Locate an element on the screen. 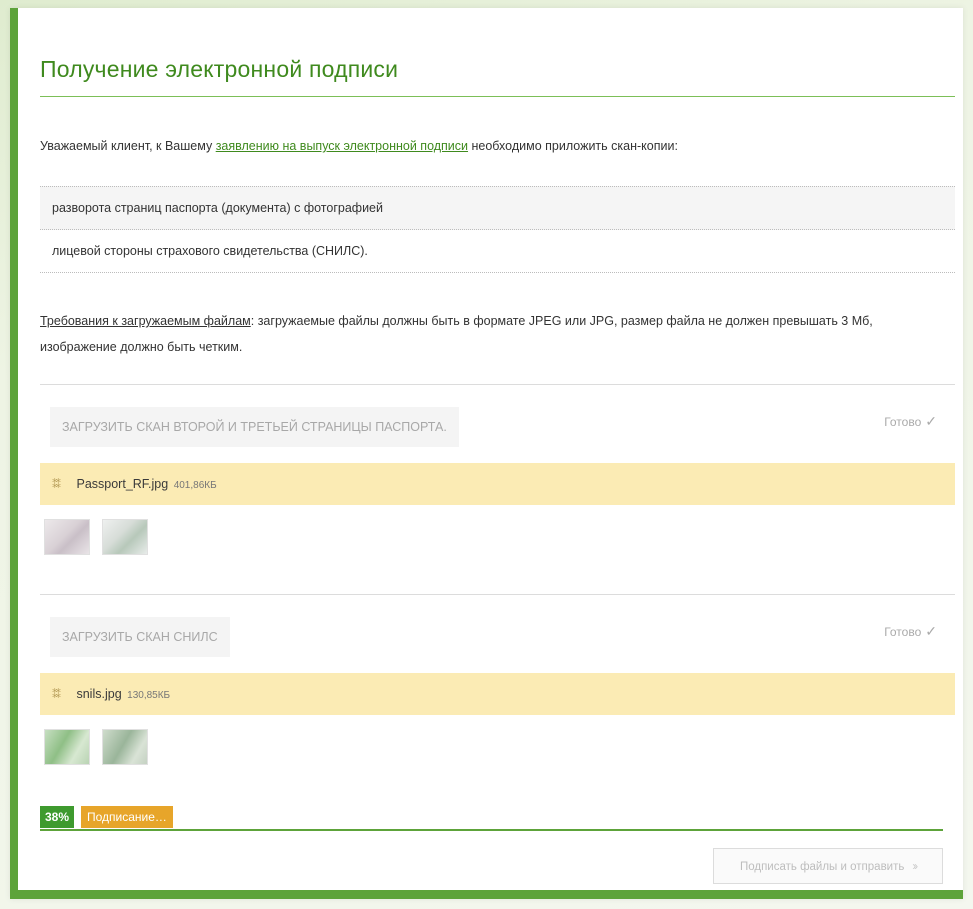 The height and width of the screenshot is (909, 973). progress-percent-badge: 38% is located at coordinates (57, 817).